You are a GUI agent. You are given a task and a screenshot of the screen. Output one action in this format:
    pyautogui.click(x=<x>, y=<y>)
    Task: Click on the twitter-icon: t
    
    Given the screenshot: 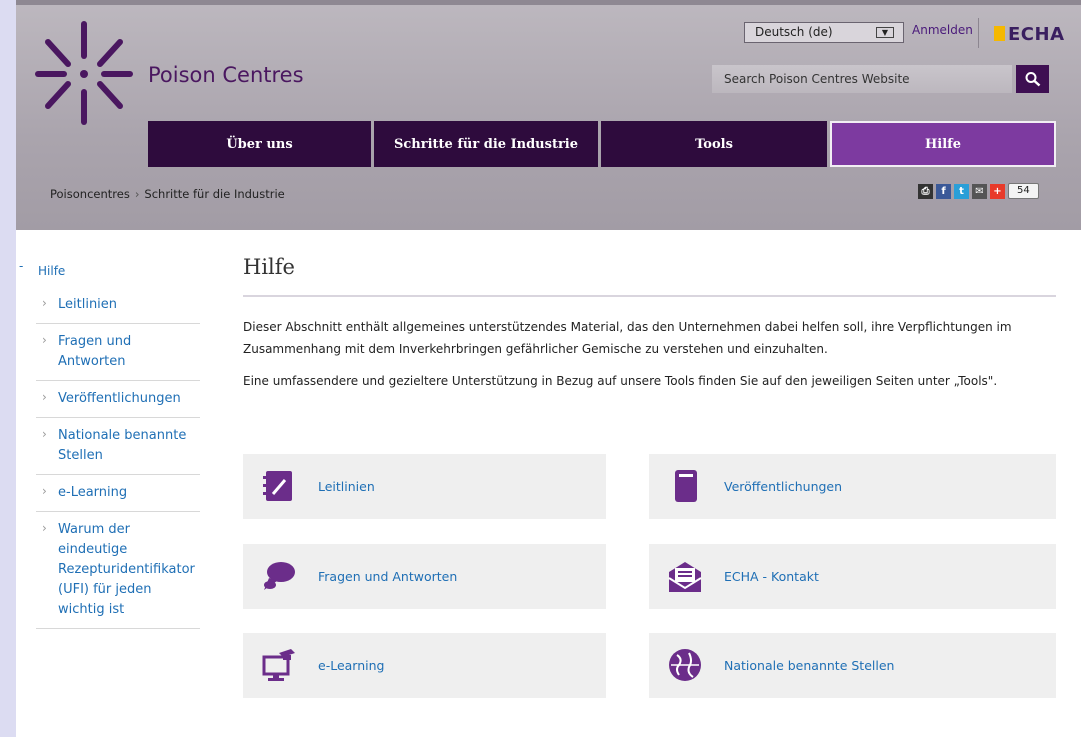 What is the action you would take?
    pyautogui.click(x=961, y=191)
    